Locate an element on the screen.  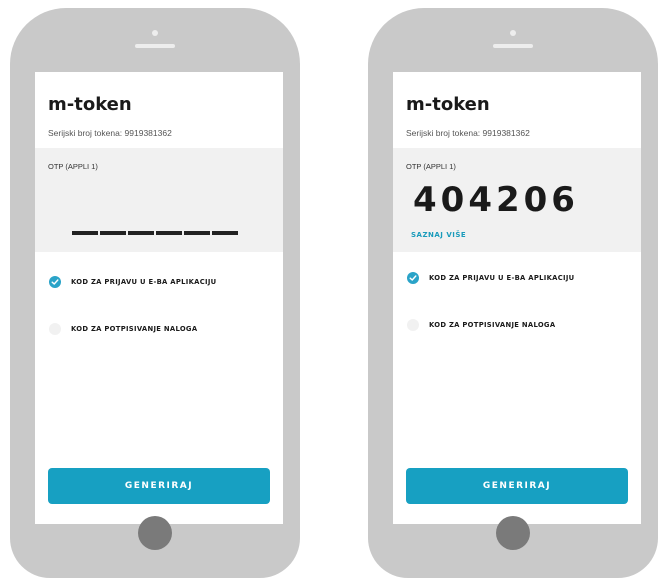
otp-panel: OTP (APPLI 1) 404206 SAZNAJ VIŠE is located at coordinates (517, 200).